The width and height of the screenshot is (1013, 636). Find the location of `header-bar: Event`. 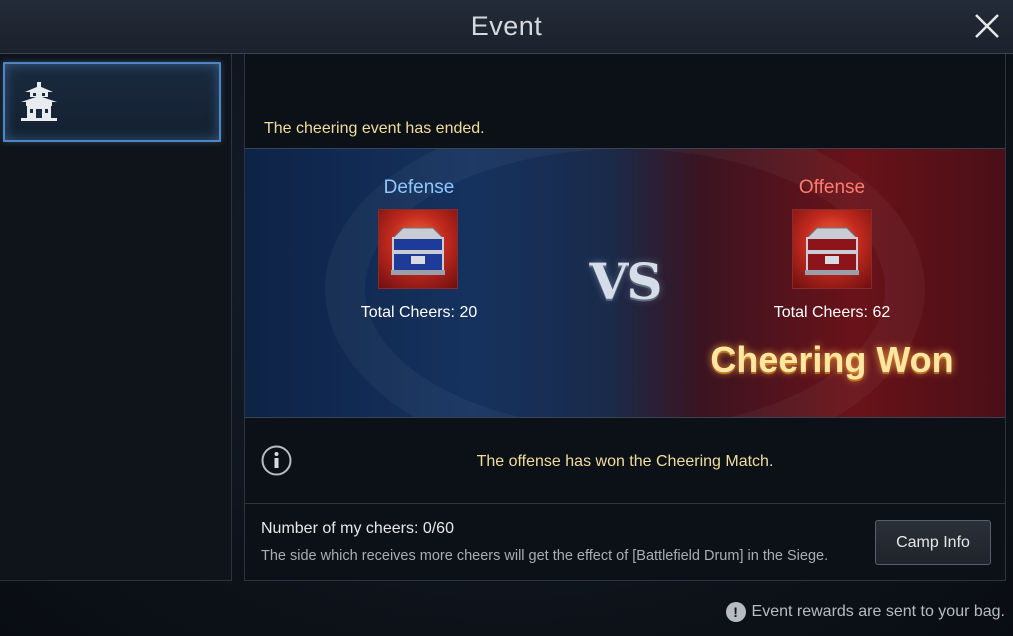

header-bar: Event is located at coordinates (506, 27).